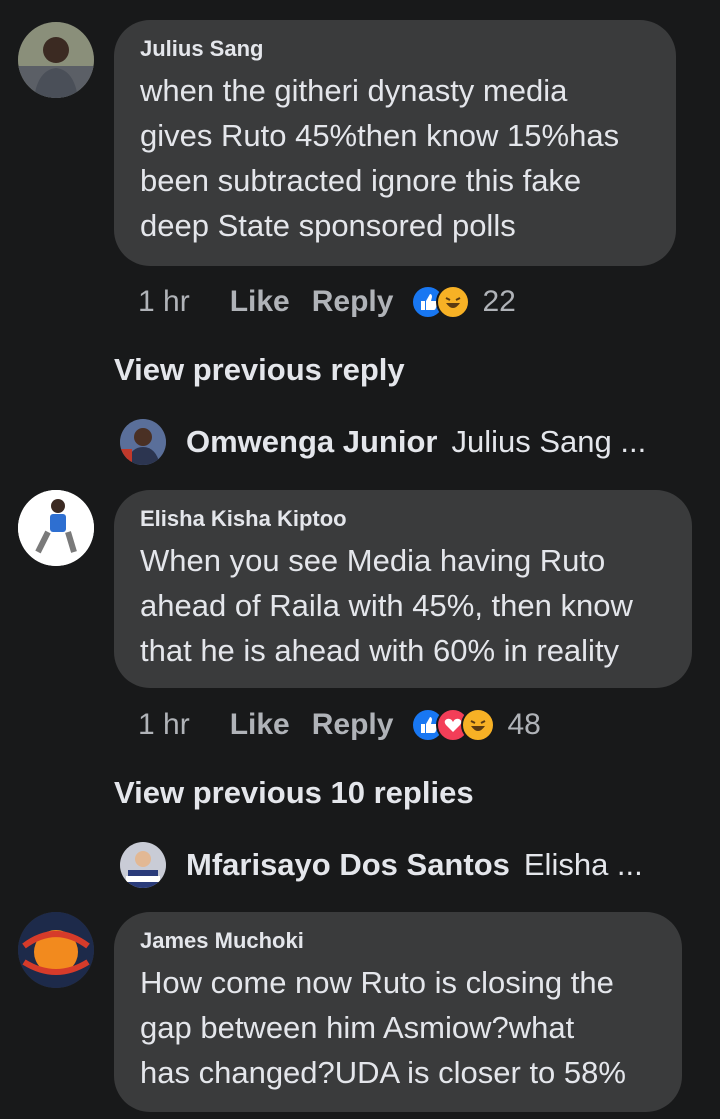 The height and width of the screenshot is (1119, 720). I want to click on reaction-count: 48, so click(523, 725).